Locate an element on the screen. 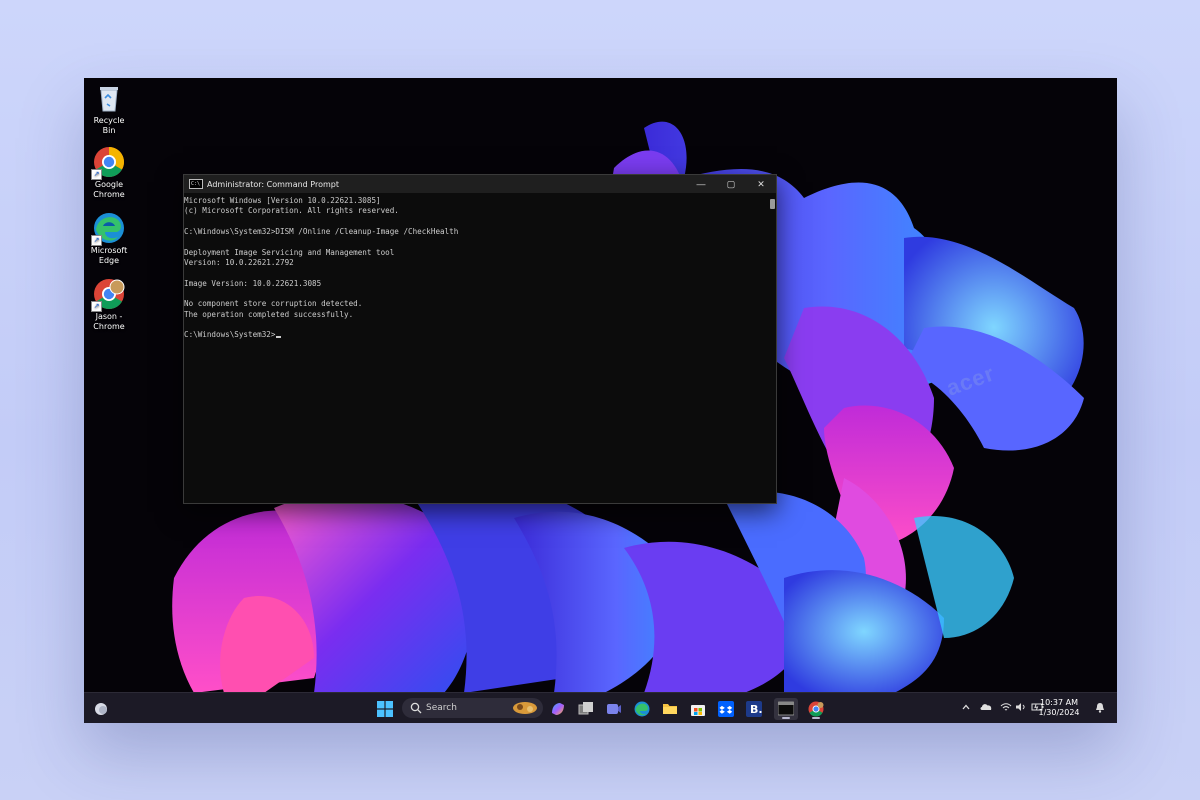 The image size is (1200, 800). clock-time: 10:37 AM is located at coordinates (1059, 703).